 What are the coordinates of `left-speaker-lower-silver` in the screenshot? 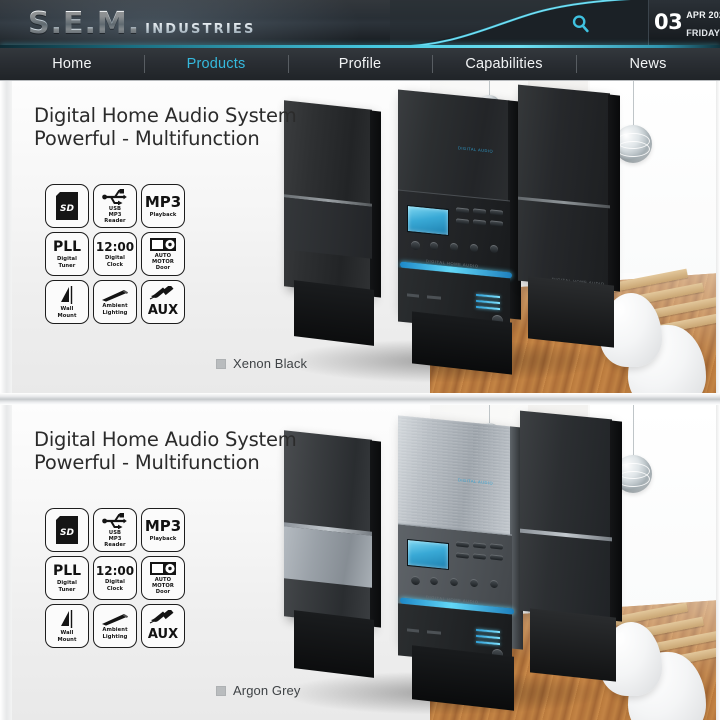 It's located at (328, 557).